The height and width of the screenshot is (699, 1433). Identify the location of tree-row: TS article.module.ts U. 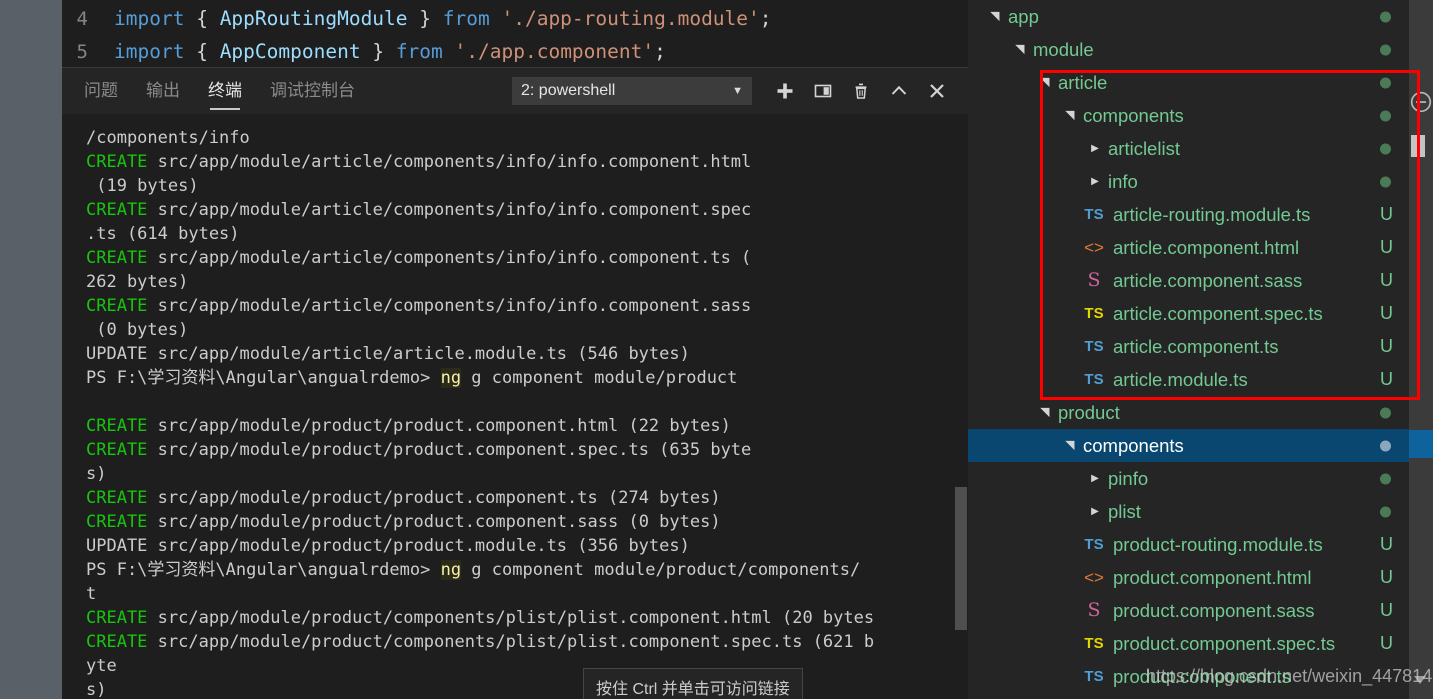
(1188, 379).